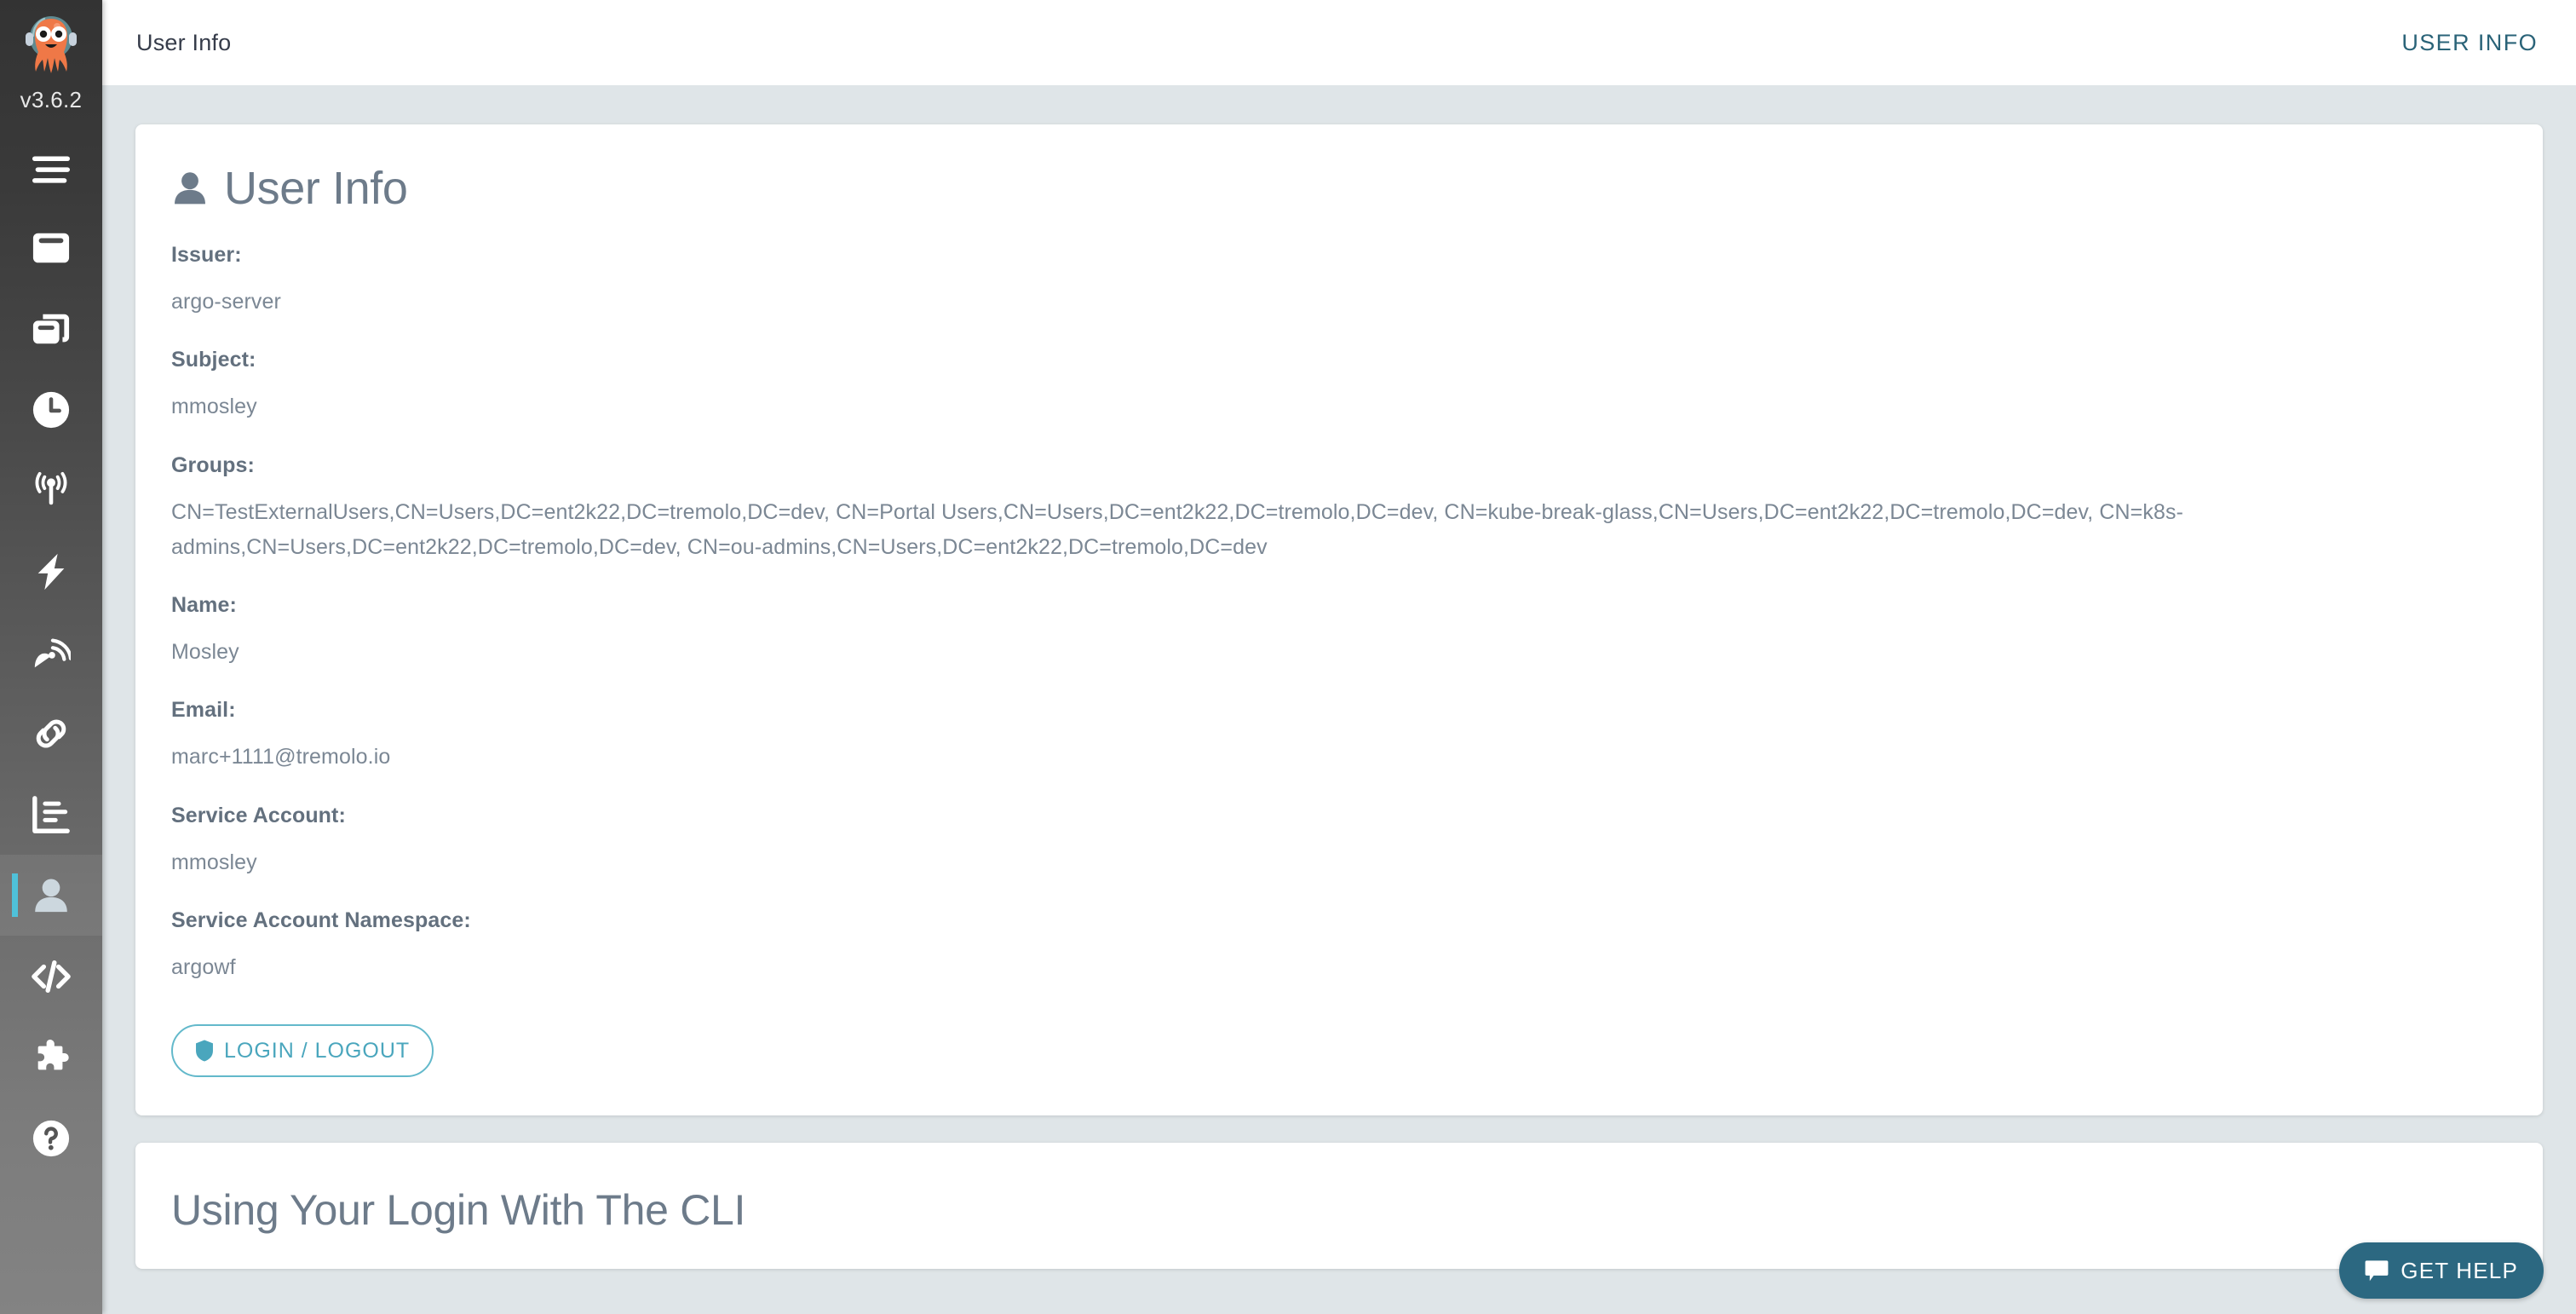  I want to click on chat-bubble-icon, so click(2377, 1271).